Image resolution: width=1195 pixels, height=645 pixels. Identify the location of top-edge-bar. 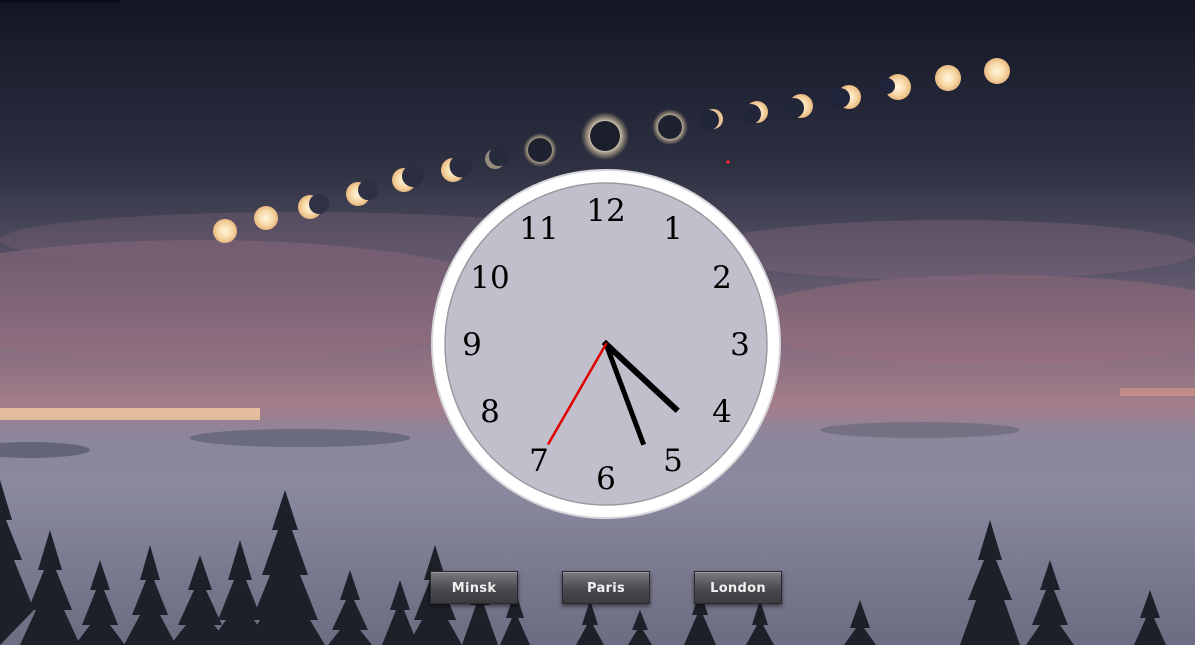
(60, 1).